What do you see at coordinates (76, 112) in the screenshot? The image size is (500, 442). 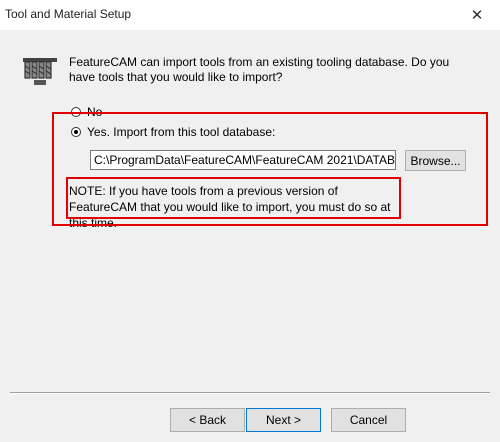 I see `radio-no` at bounding box center [76, 112].